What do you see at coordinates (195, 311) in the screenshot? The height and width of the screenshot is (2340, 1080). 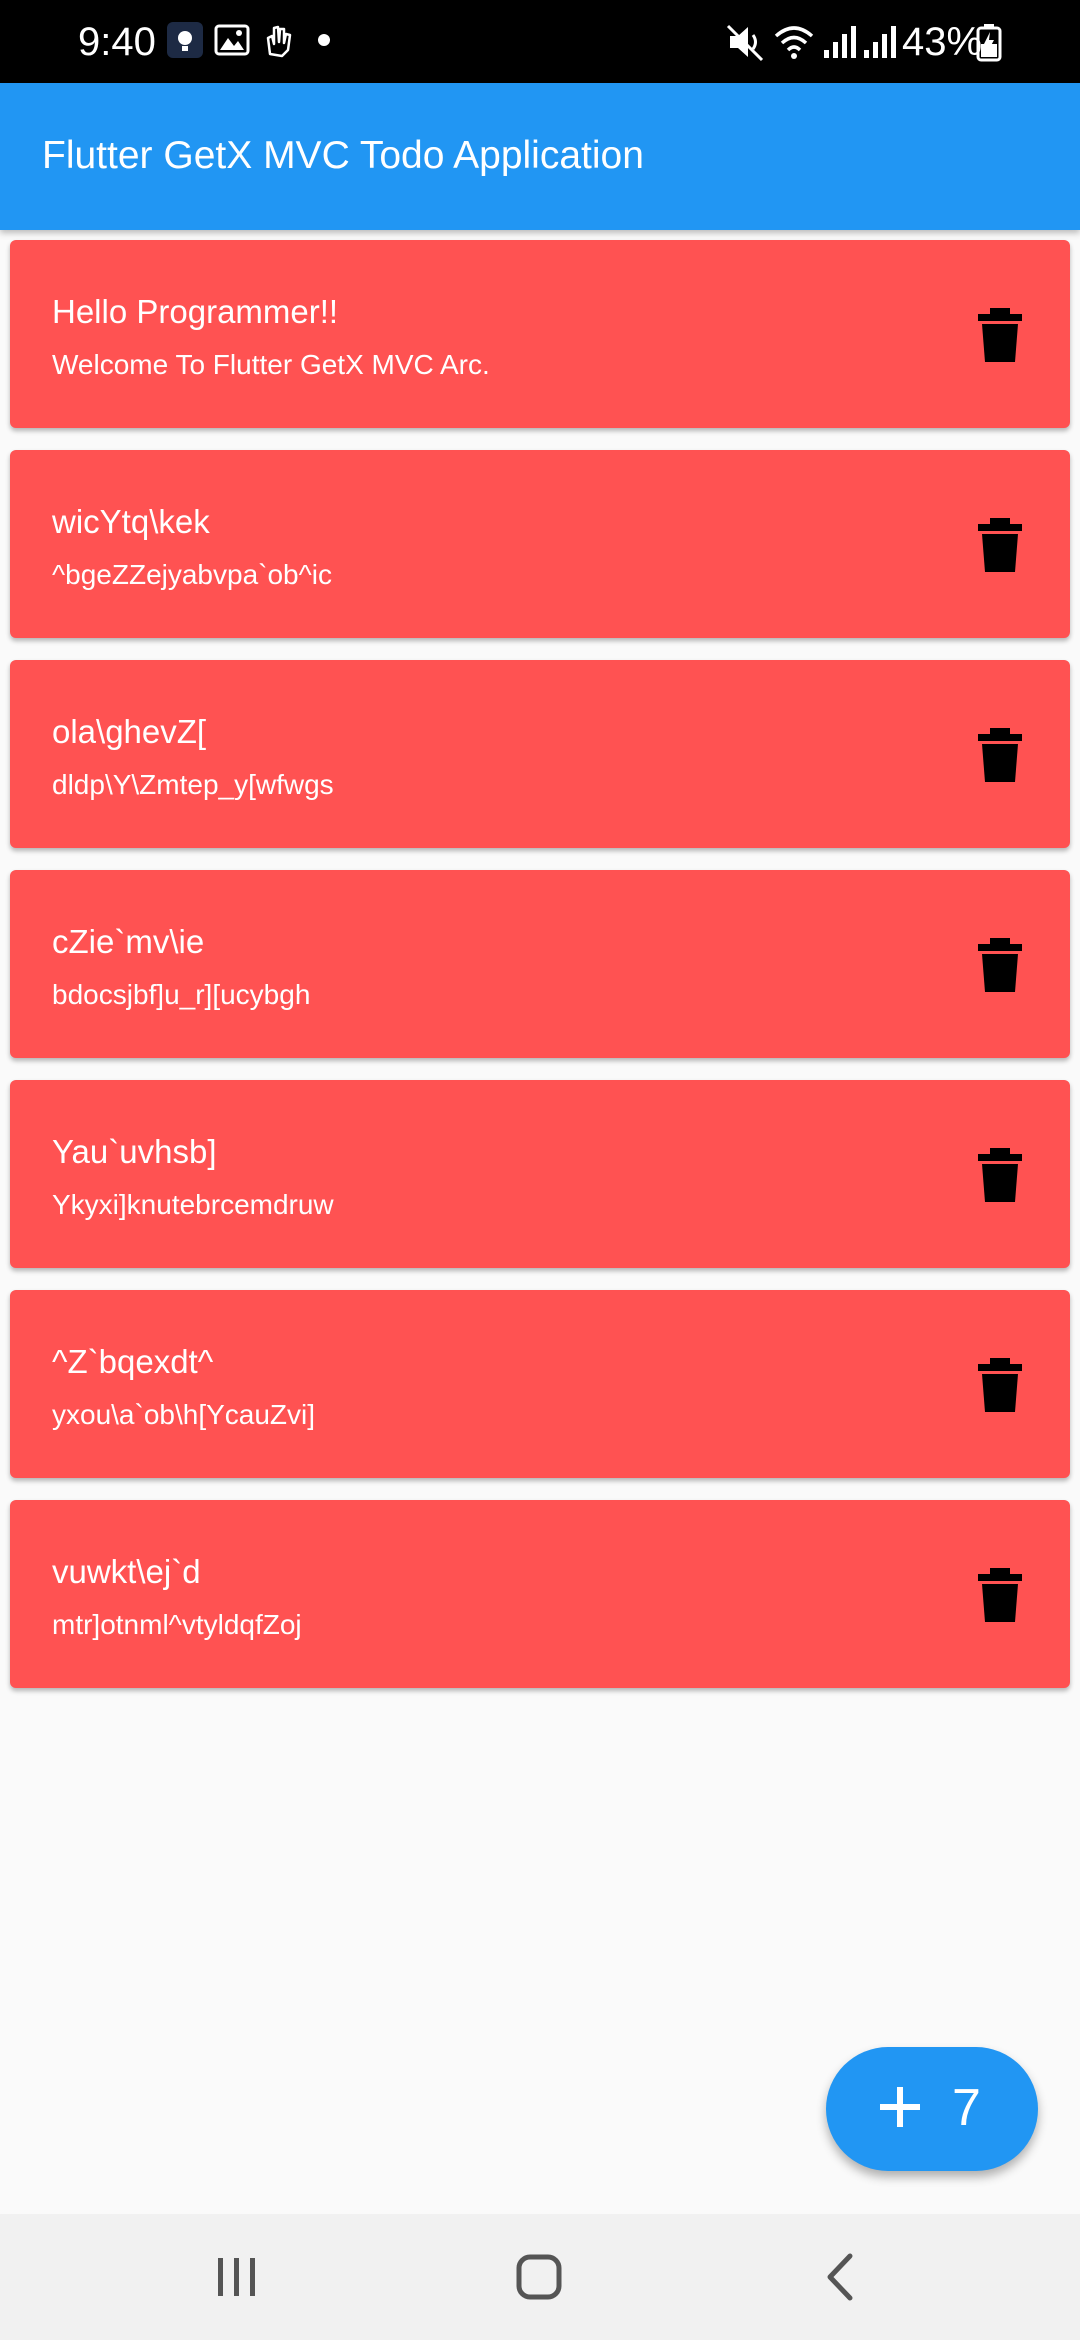 I see `todo-title: Hello Programmer!!` at bounding box center [195, 311].